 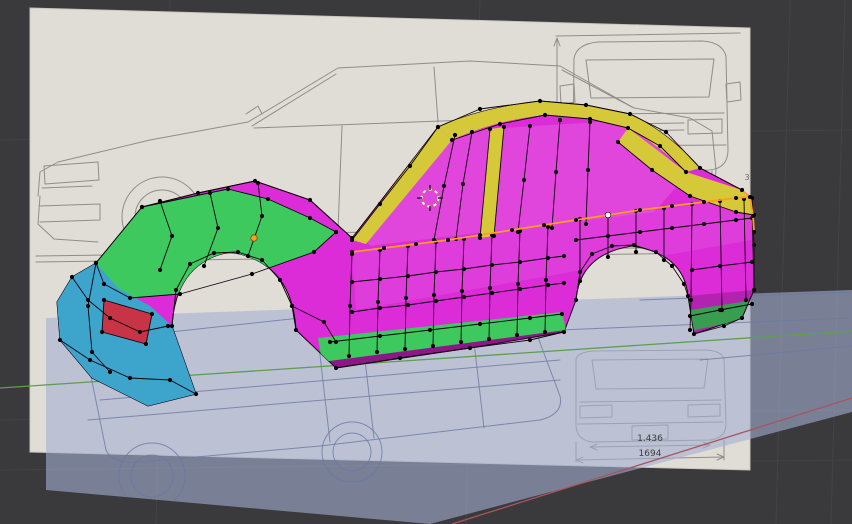 What do you see at coordinates (650, 454) in the screenshot?
I see `dimension-label-secondary: 1694` at bounding box center [650, 454].